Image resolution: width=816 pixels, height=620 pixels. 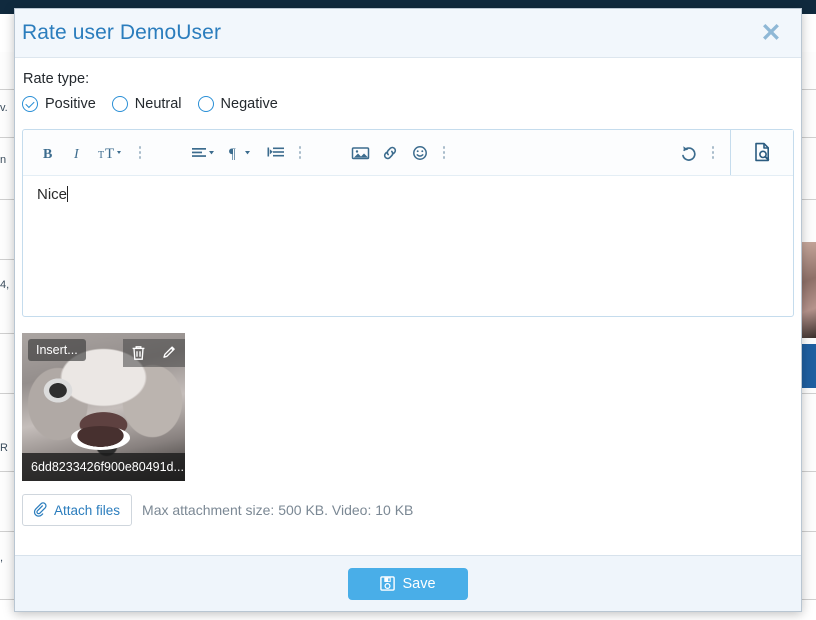 I want to click on svg-text: B, so click(x=47, y=154).